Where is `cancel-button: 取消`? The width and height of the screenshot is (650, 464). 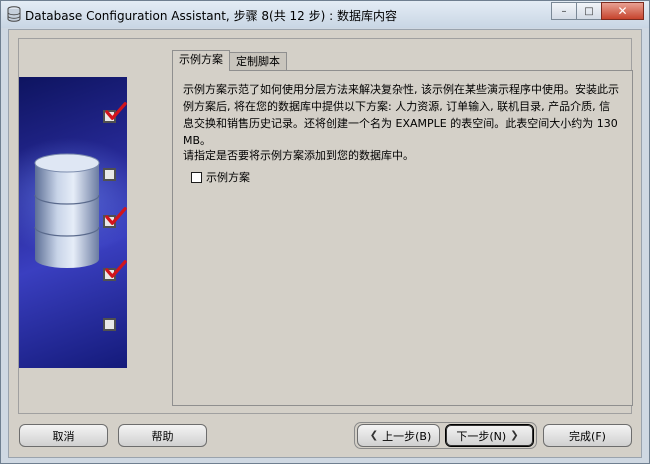
cancel-button: 取消 is located at coordinates (63, 435).